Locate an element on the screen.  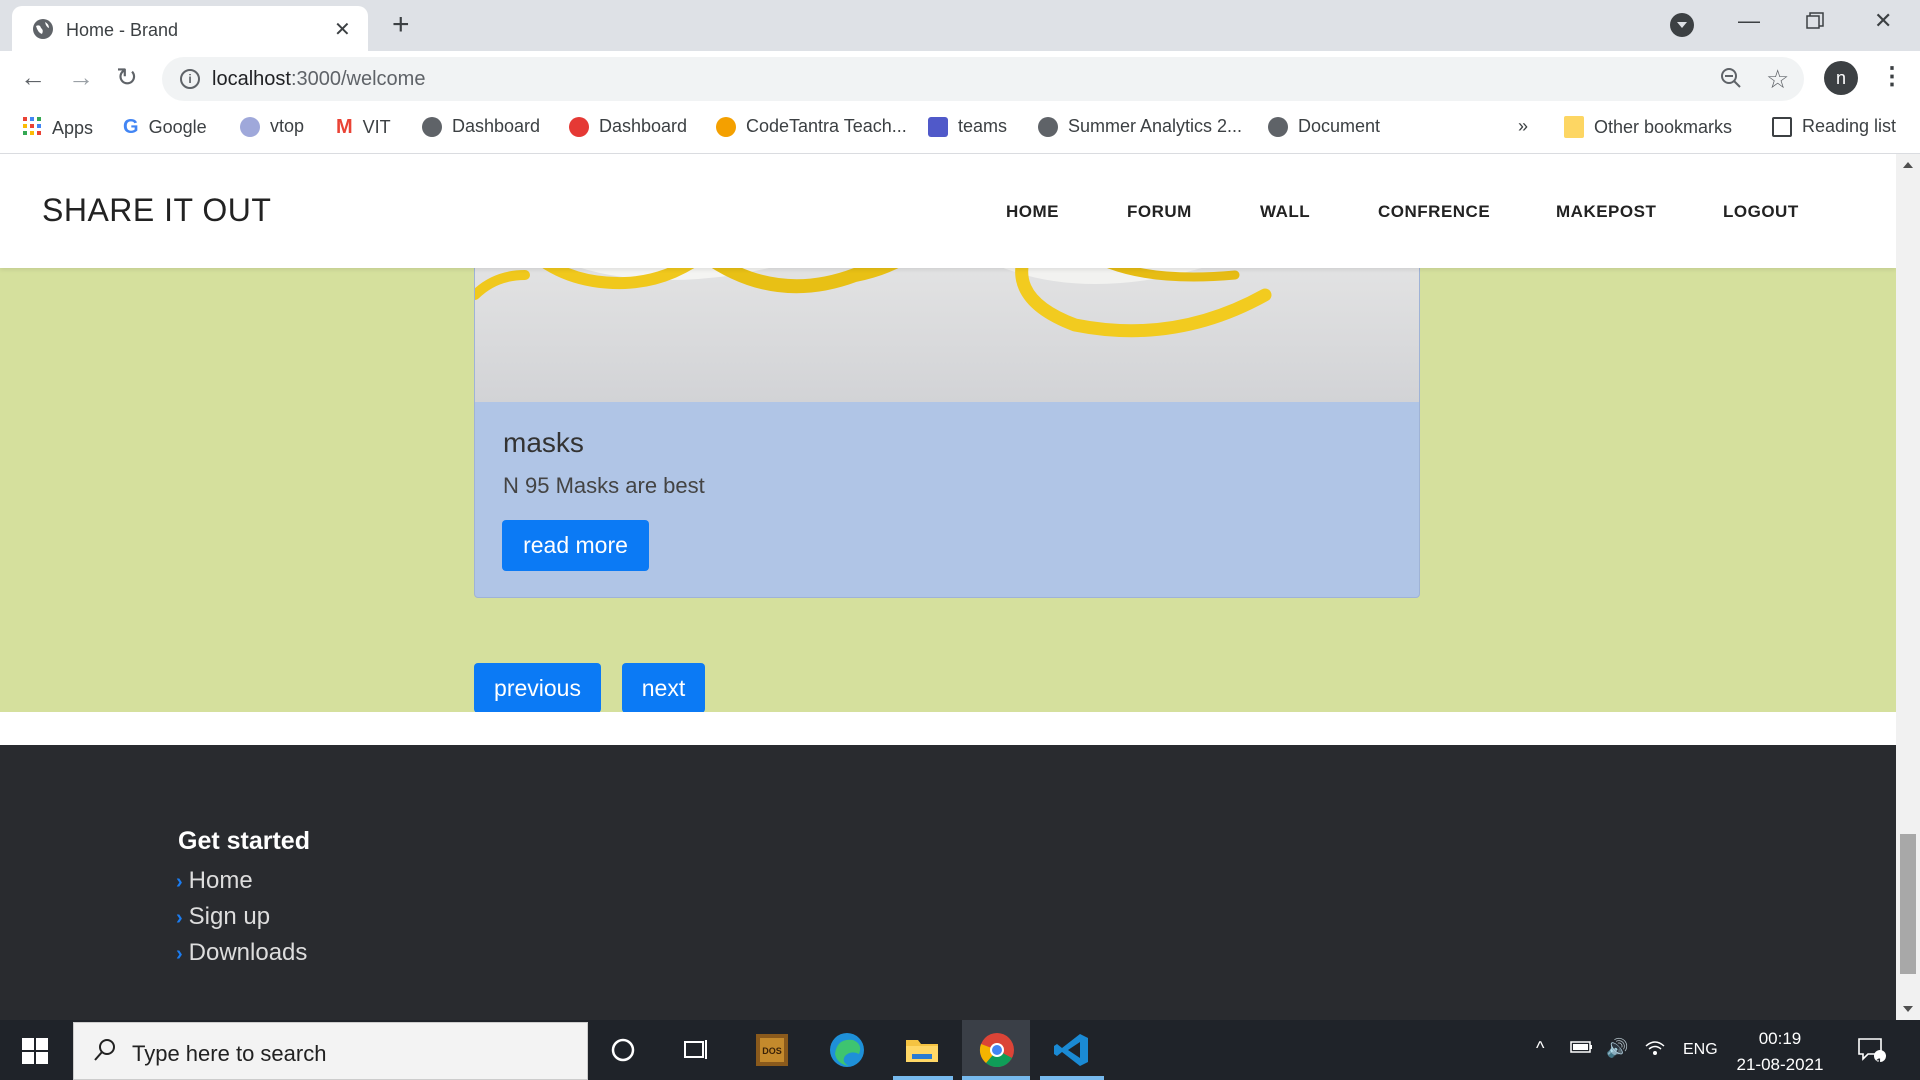
forward-arrow-icon: → is located at coordinates (81, 77).